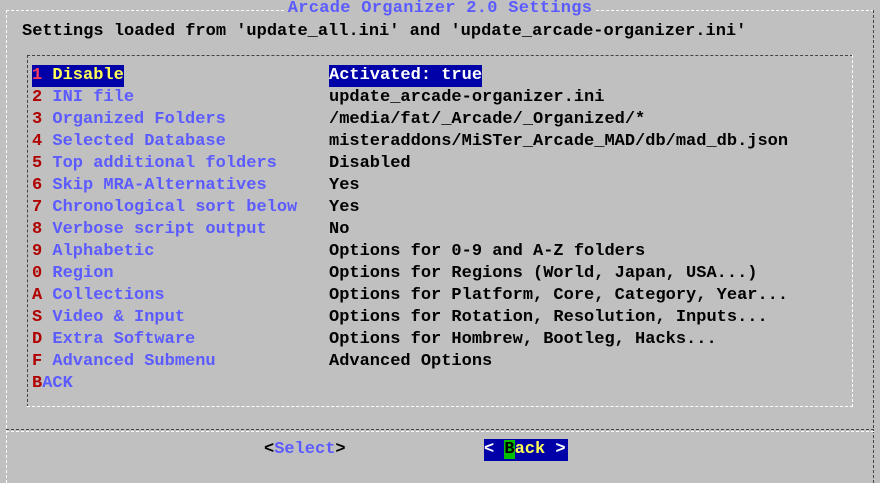  Describe the element at coordinates (37, 97) in the screenshot. I see `menu-item-hotkey: 2` at that location.